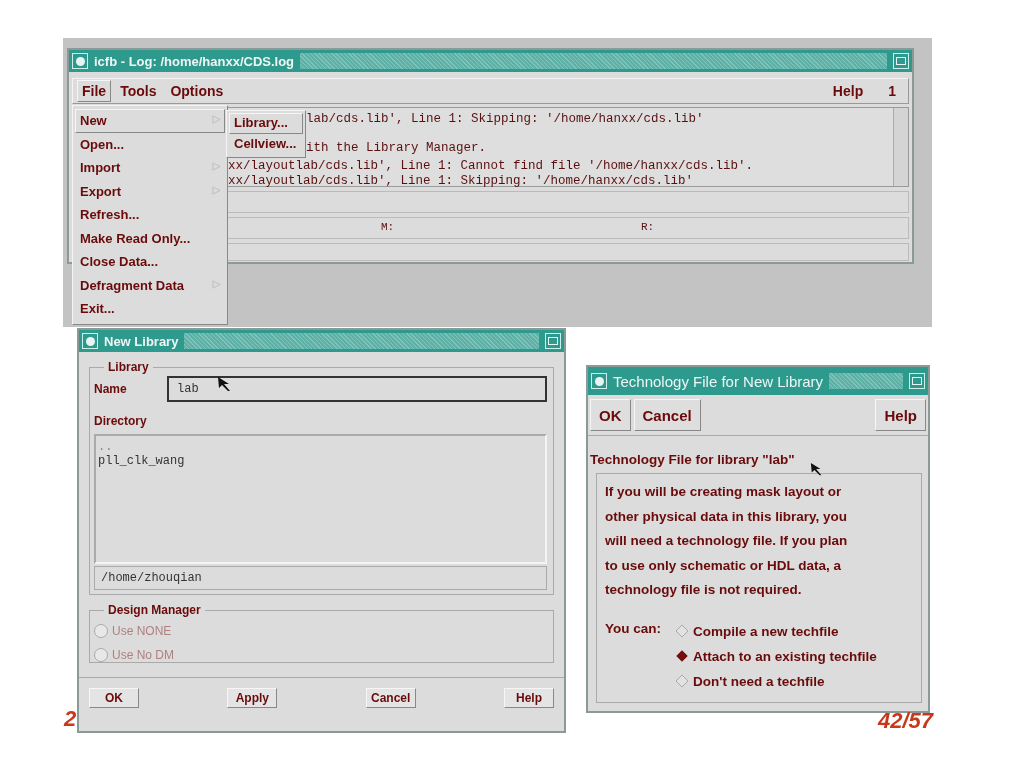  Describe the element at coordinates (785, 656) in the screenshot. I see `radio-label: Attach to an existing techfile` at that location.